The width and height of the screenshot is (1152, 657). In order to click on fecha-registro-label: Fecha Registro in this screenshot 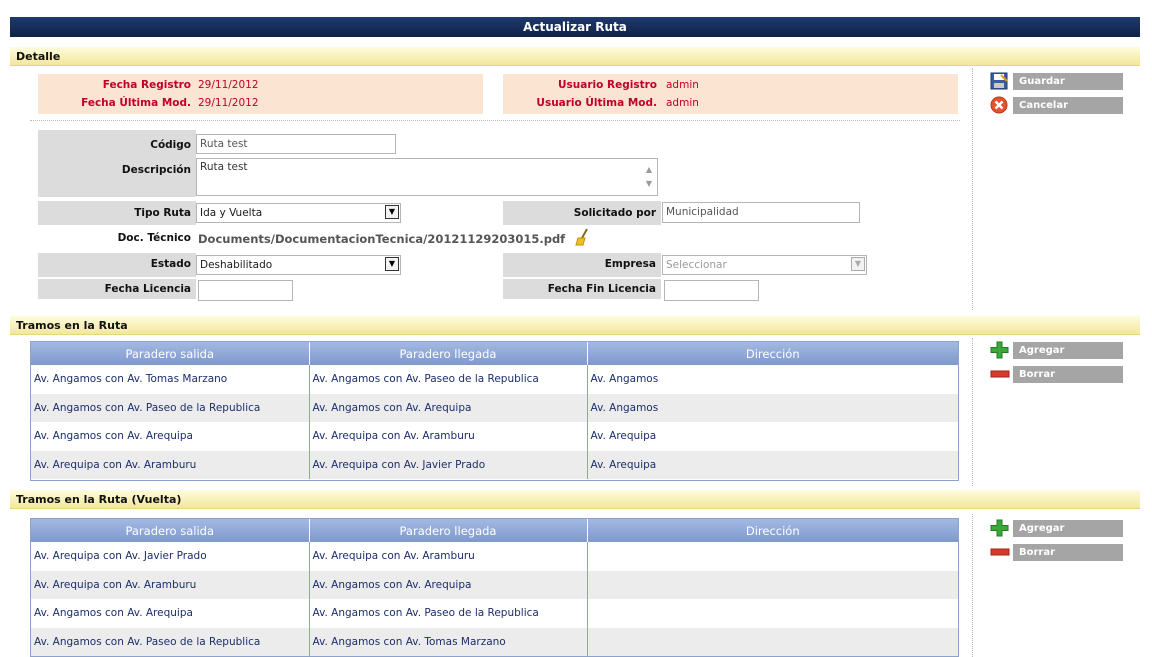, I will do `click(146, 85)`.